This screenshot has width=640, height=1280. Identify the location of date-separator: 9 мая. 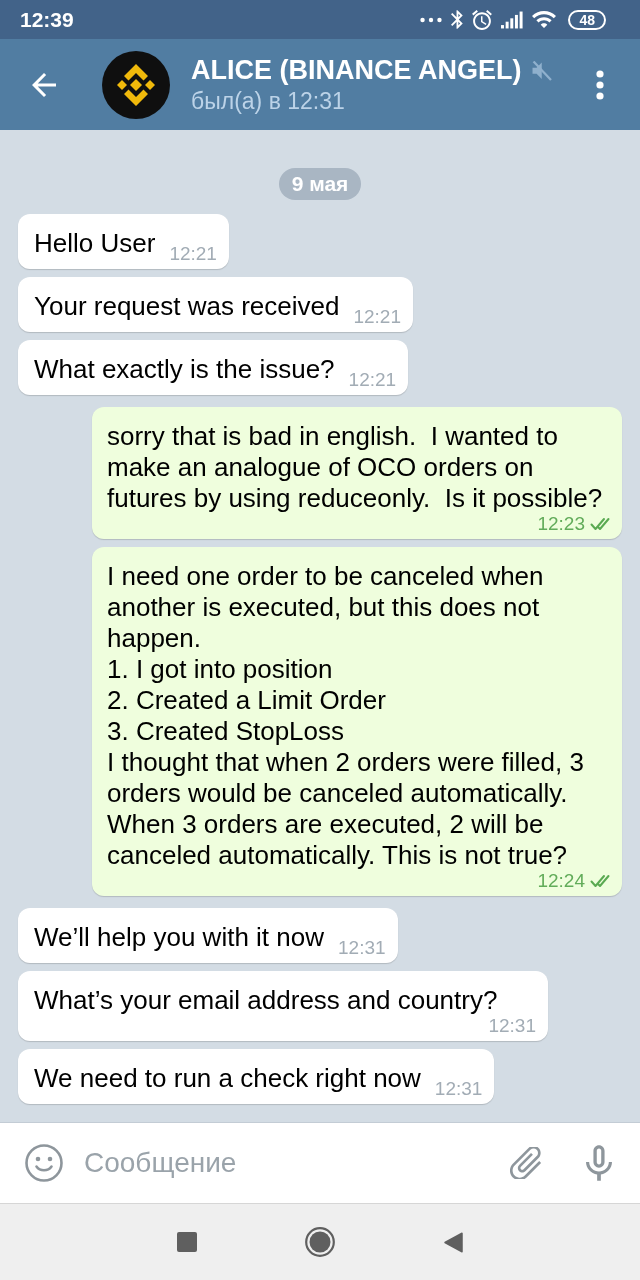
(320, 184).